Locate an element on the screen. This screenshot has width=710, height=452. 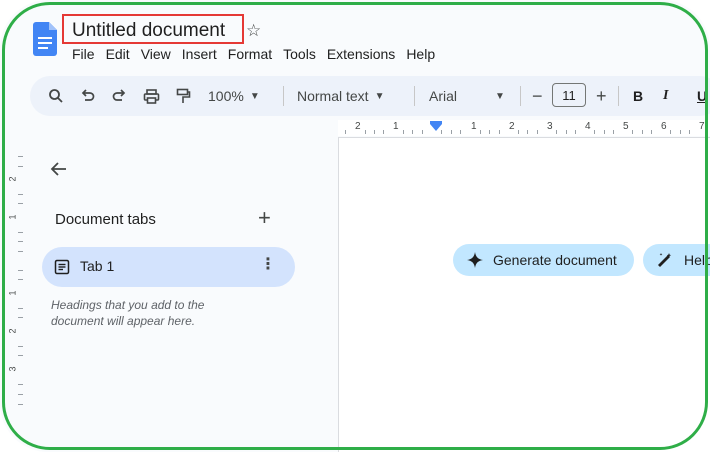
bold-icon: B is located at coordinates (638, 96).